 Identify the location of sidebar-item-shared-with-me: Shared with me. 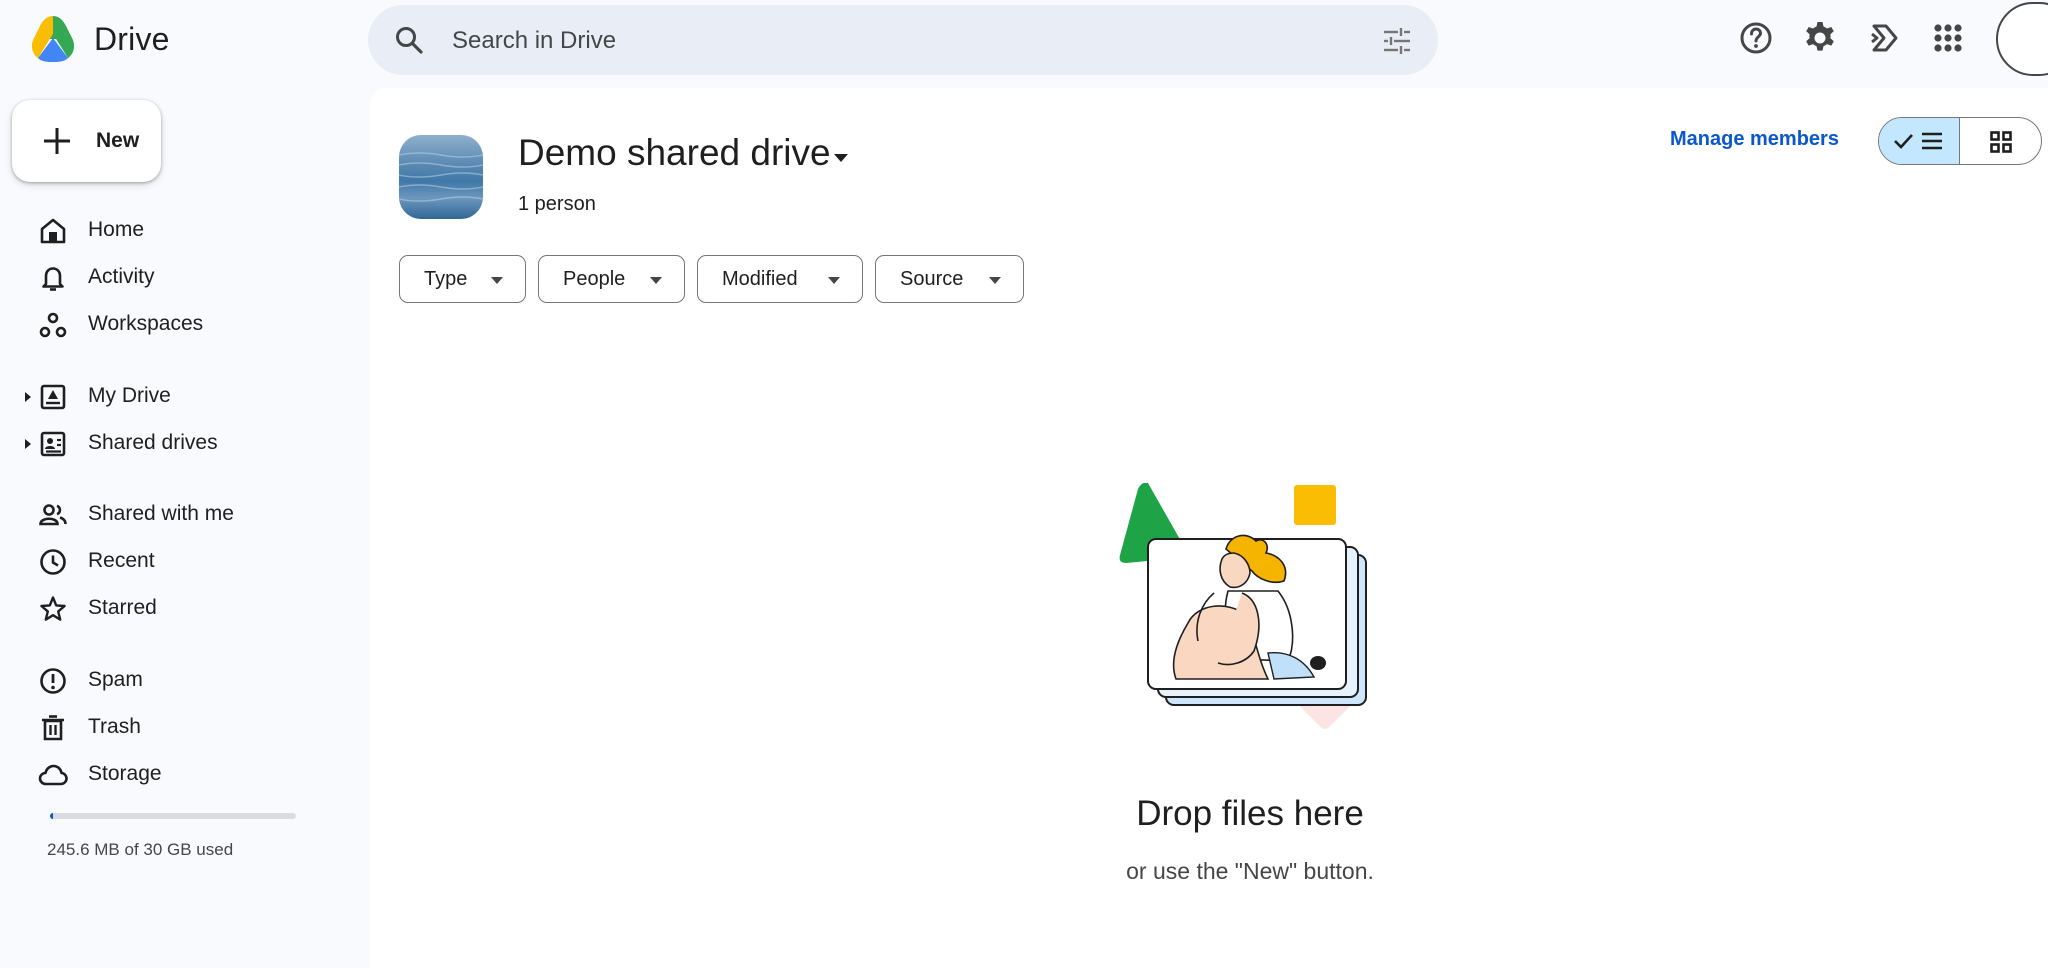
(180, 513).